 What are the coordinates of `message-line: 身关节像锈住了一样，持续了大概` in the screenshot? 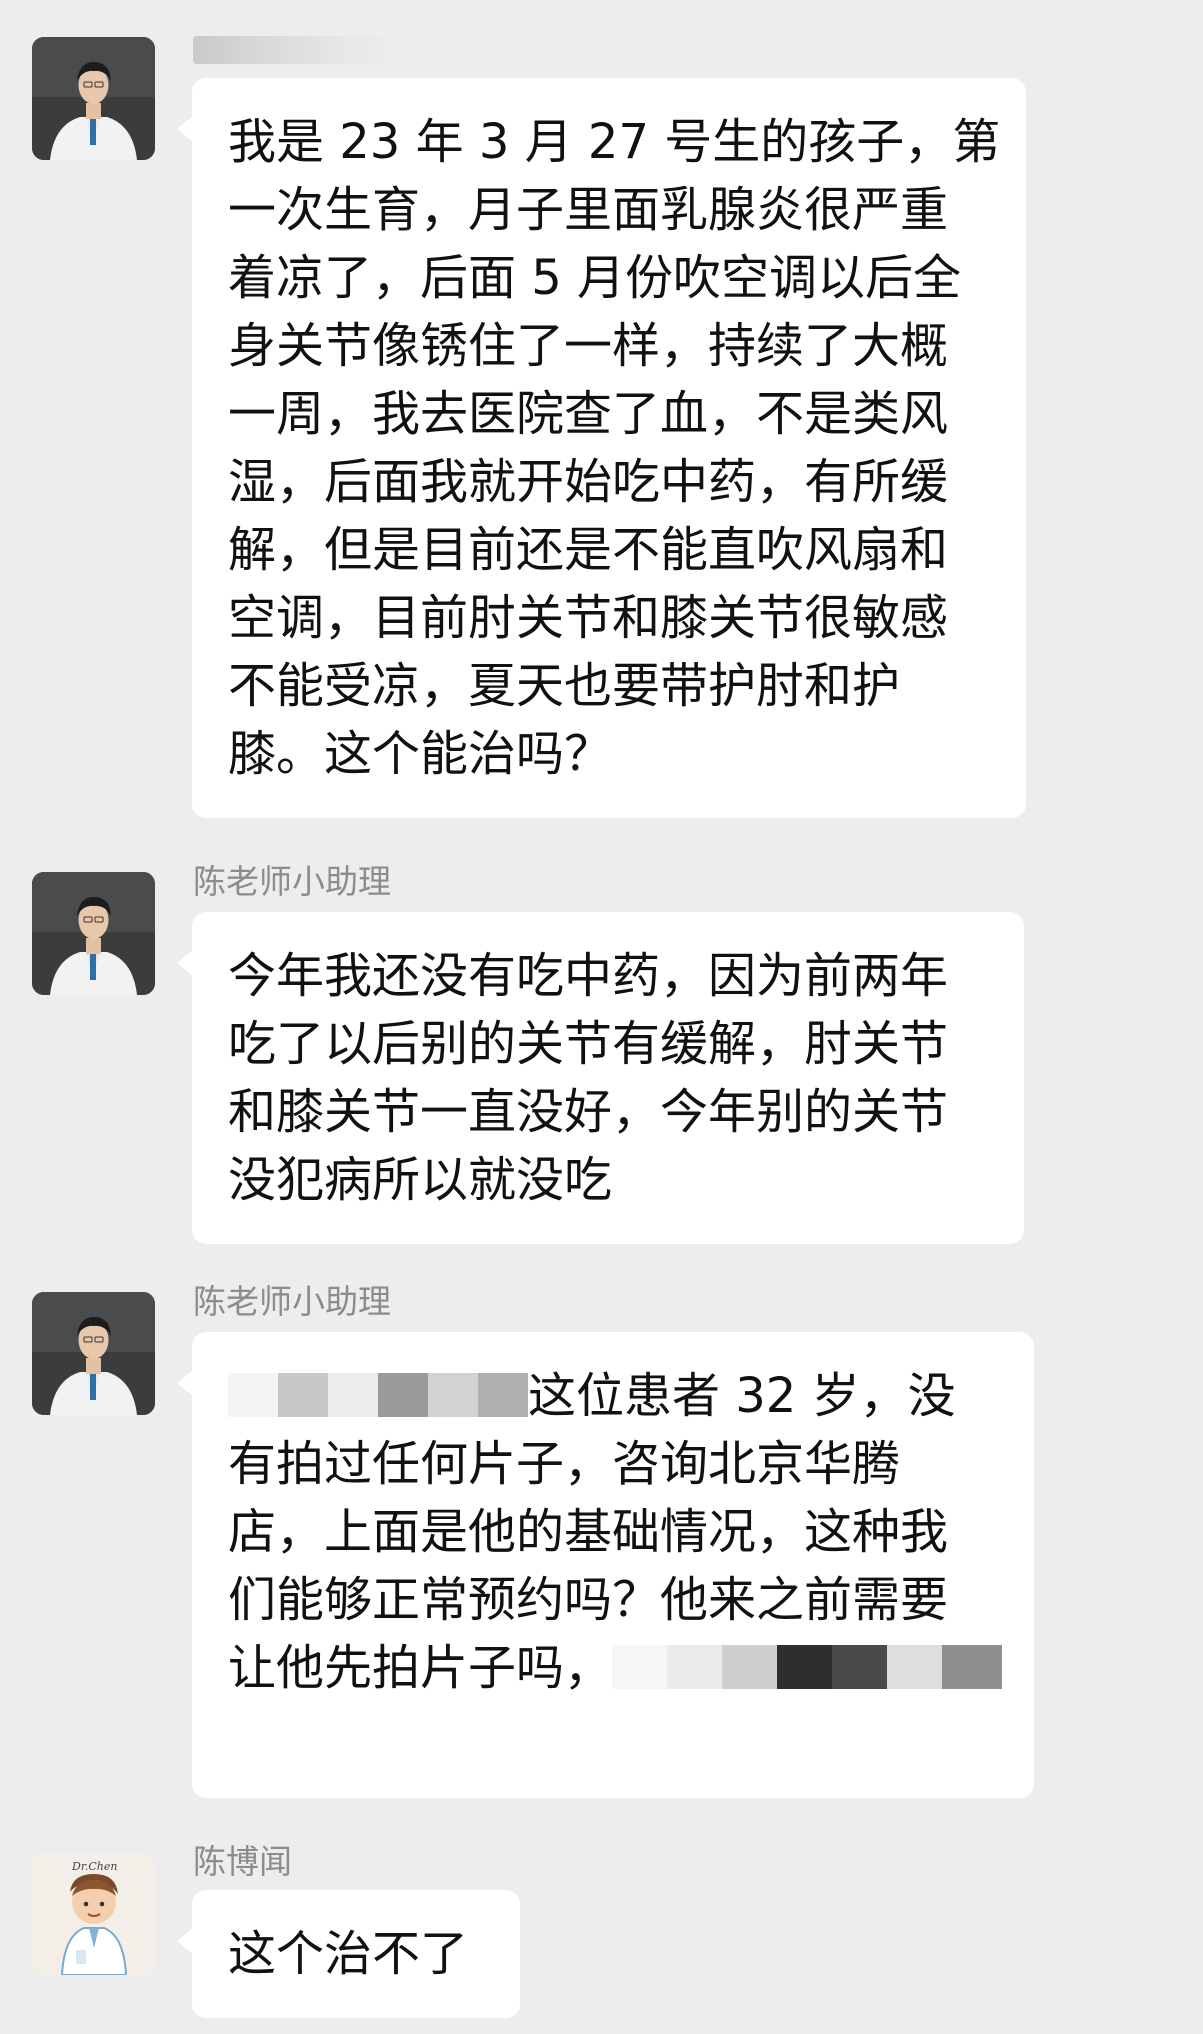 It's located at (588, 346).